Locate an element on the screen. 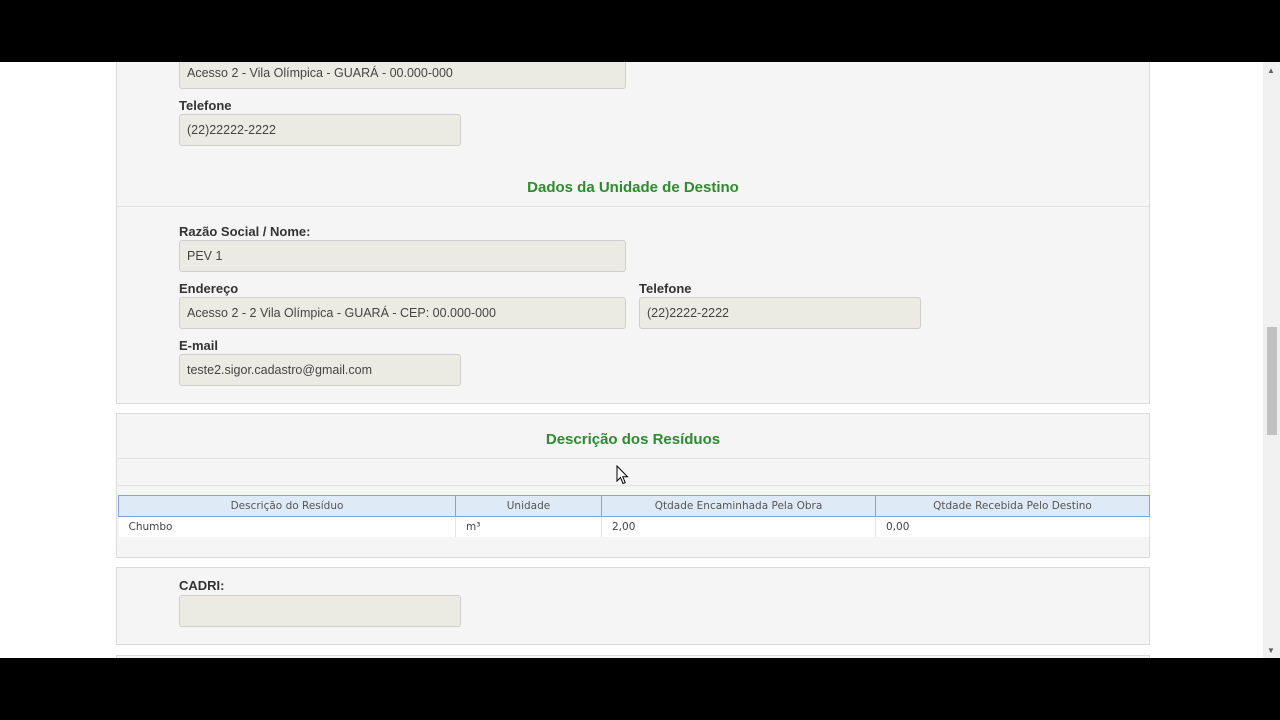 The image size is (1280, 720). origin-phone-label: Telefone is located at coordinates (205, 105).